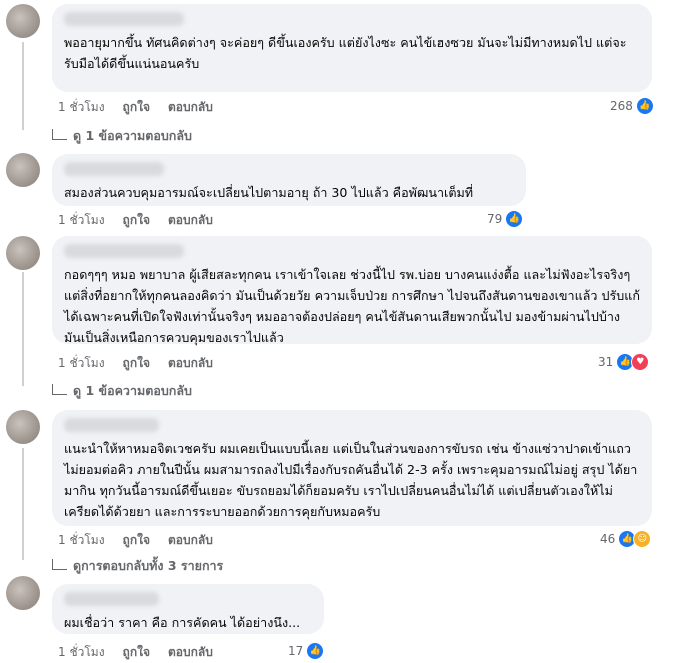  I want to click on view-replies-link: ดูการตอบกลับทั้ง 3 รายการ, so click(137, 566).